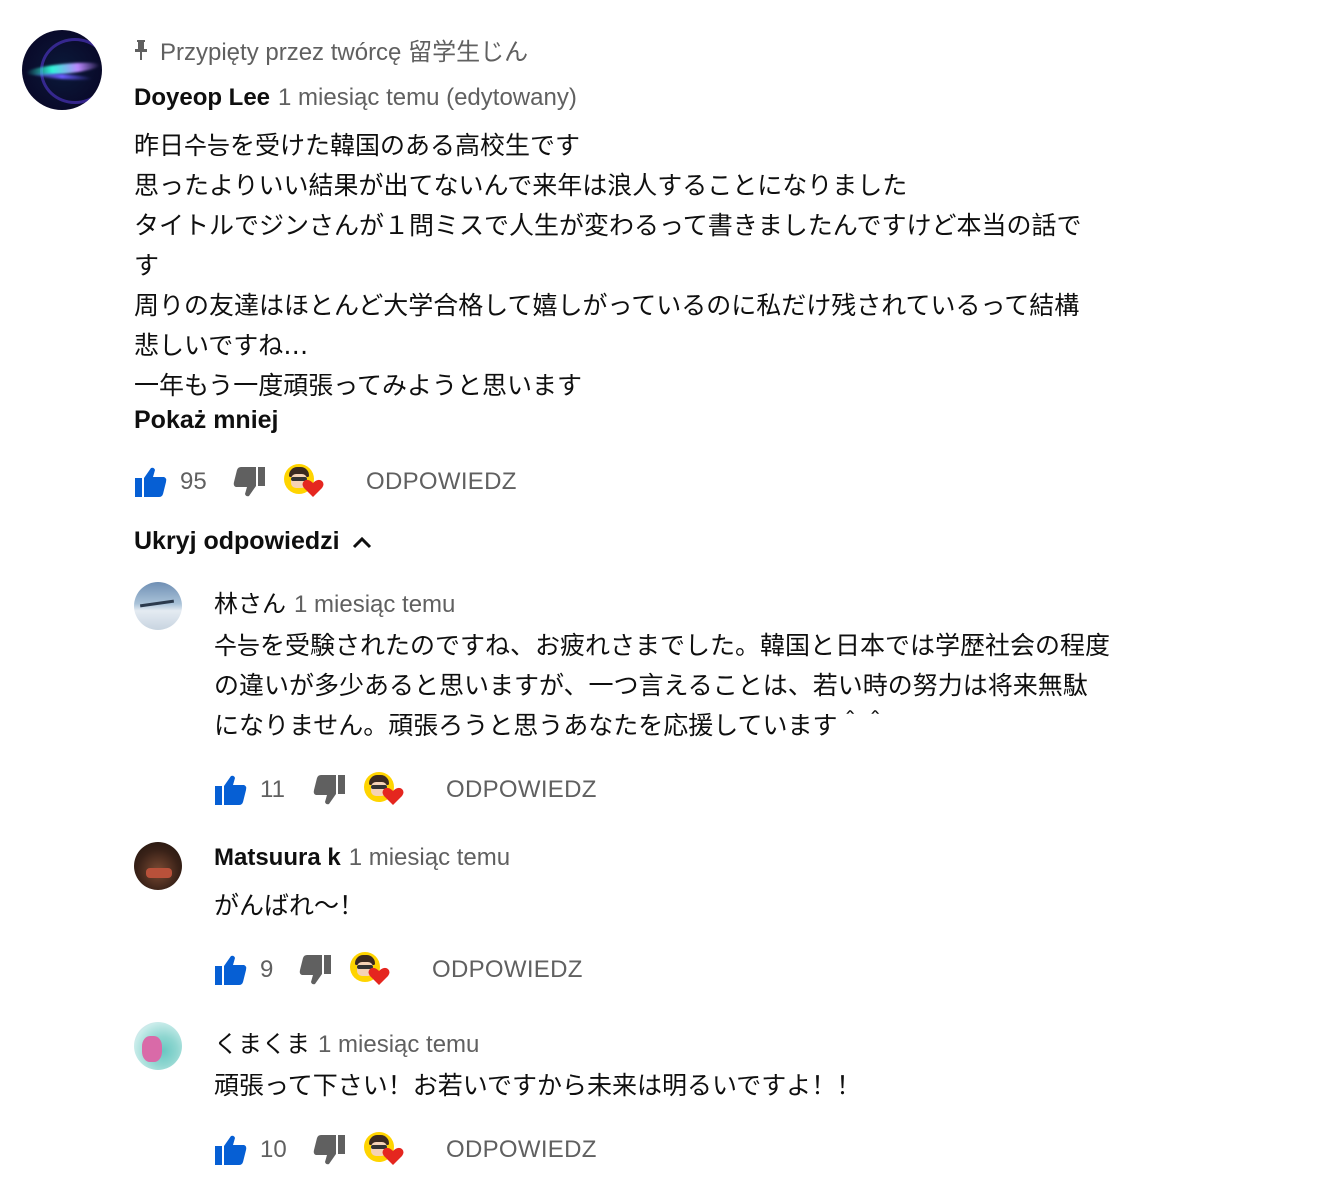  I want to click on reply-text: 頑張って下さい！お若いですから未来は明るいですよ！！, so click(537, 1086).